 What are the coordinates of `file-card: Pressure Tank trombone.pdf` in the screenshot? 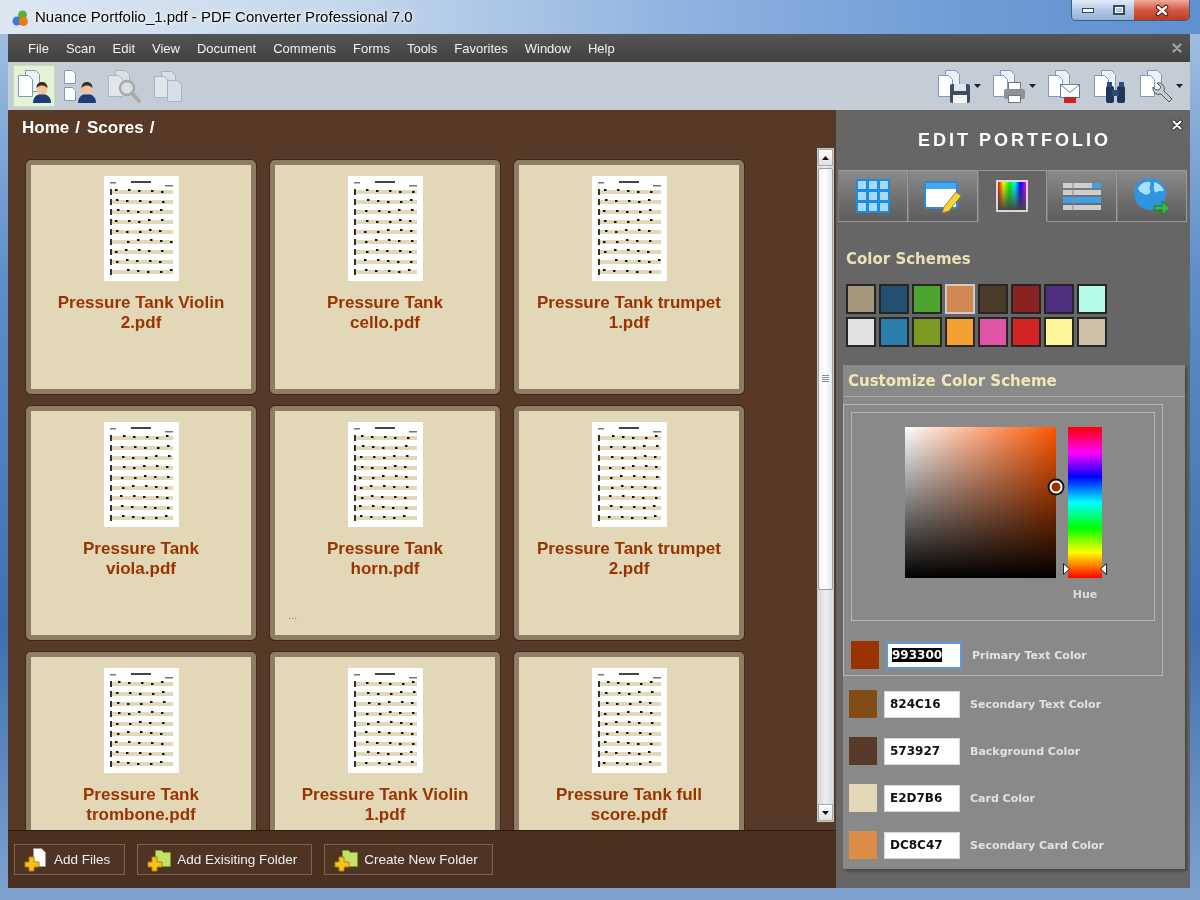 It's located at (141, 741).